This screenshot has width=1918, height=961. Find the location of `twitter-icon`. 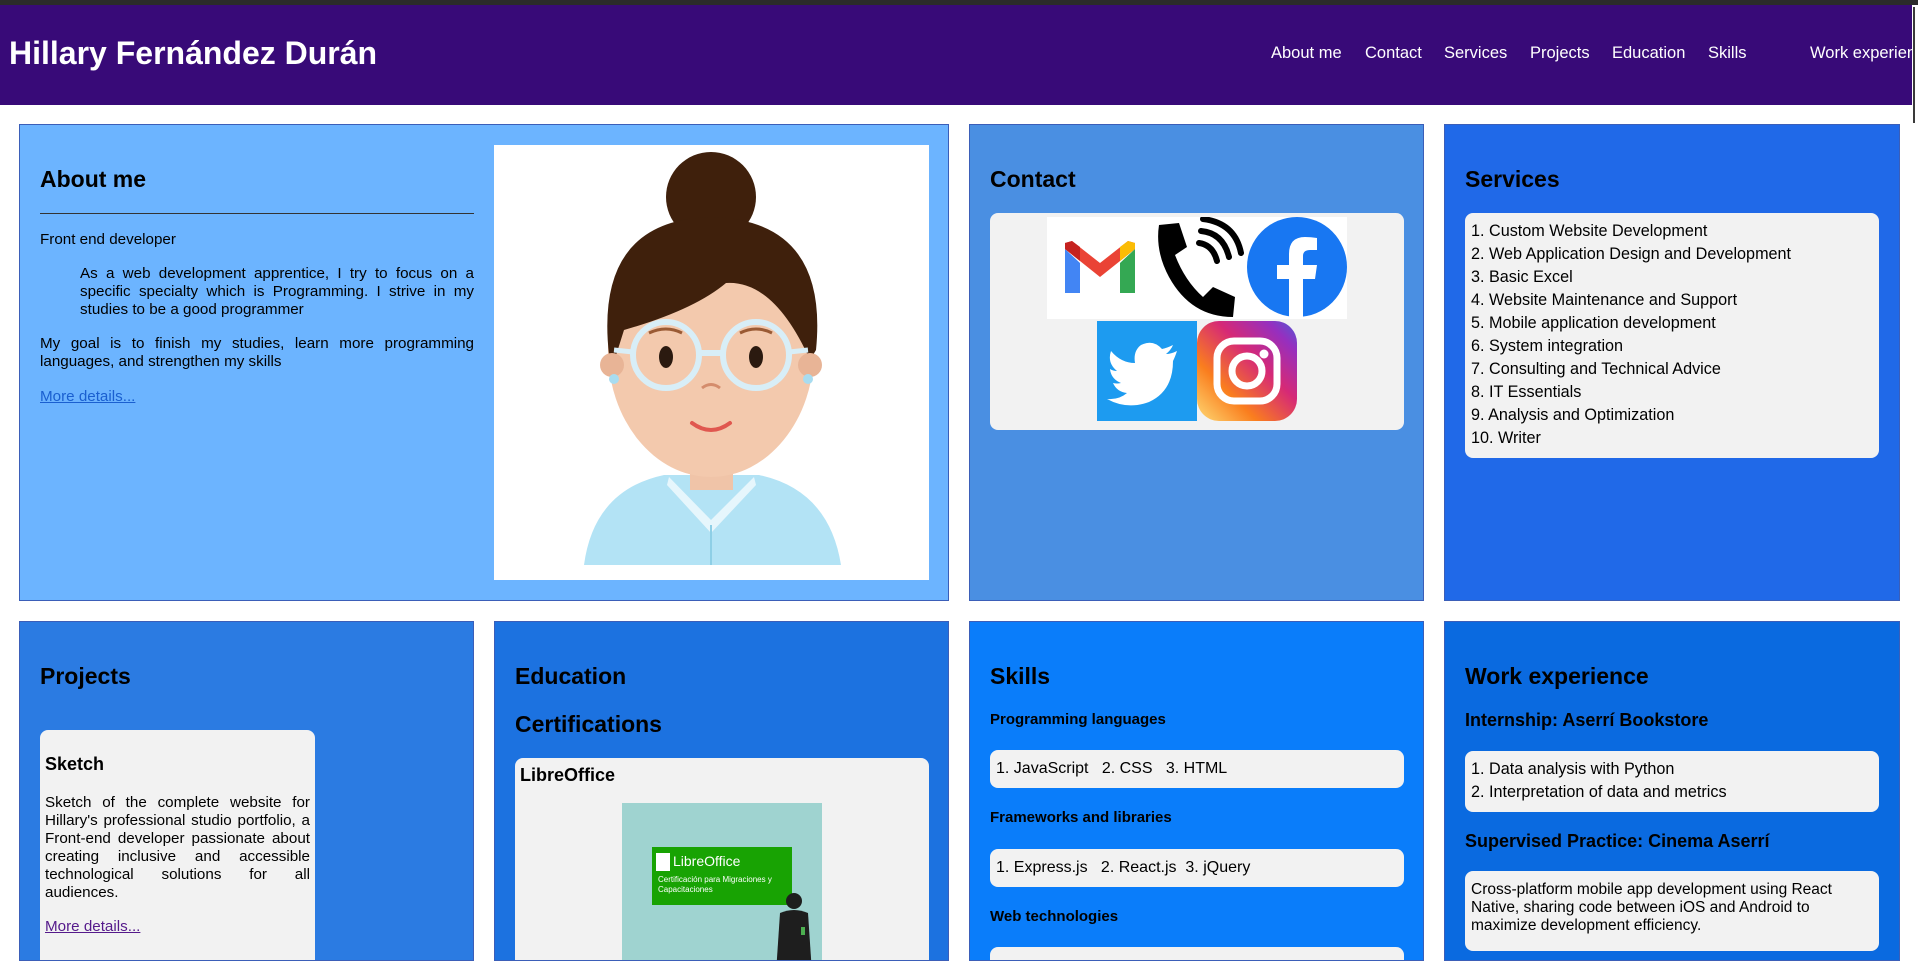

twitter-icon is located at coordinates (1147, 371).